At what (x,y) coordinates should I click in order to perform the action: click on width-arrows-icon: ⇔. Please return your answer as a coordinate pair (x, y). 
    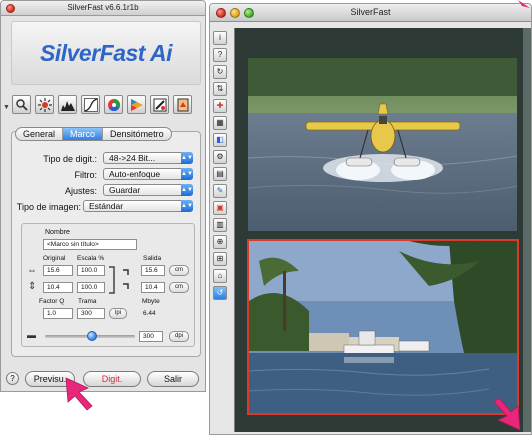
    Looking at the image, I should click on (32, 270).